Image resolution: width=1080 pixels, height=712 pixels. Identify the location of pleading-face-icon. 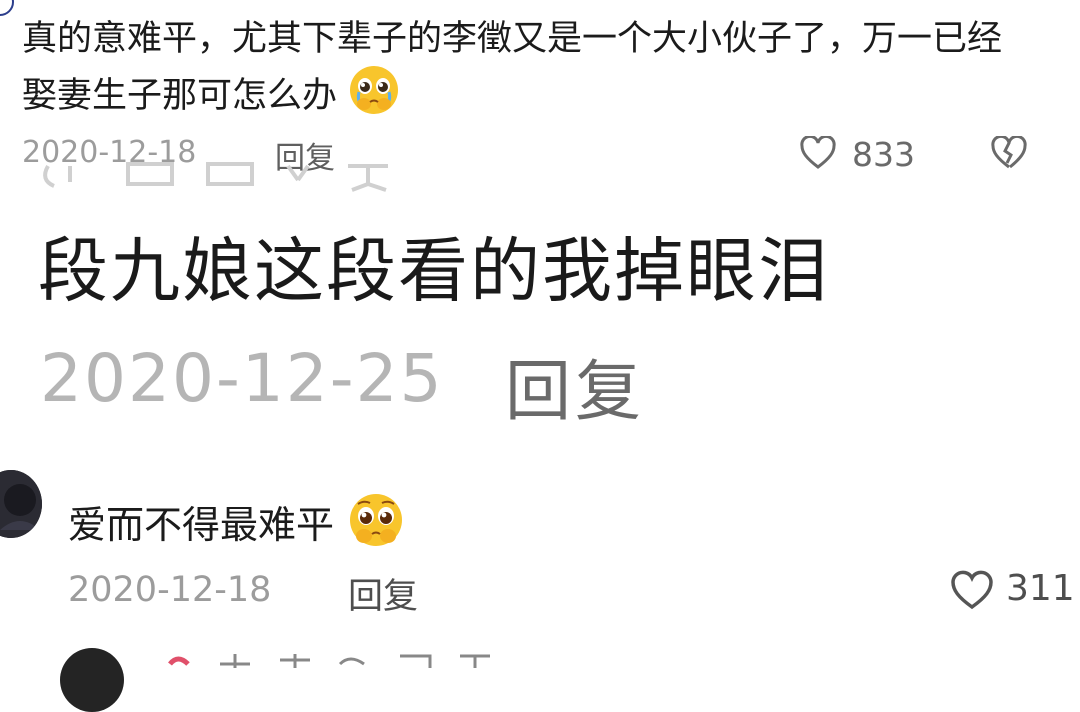
(376, 527).